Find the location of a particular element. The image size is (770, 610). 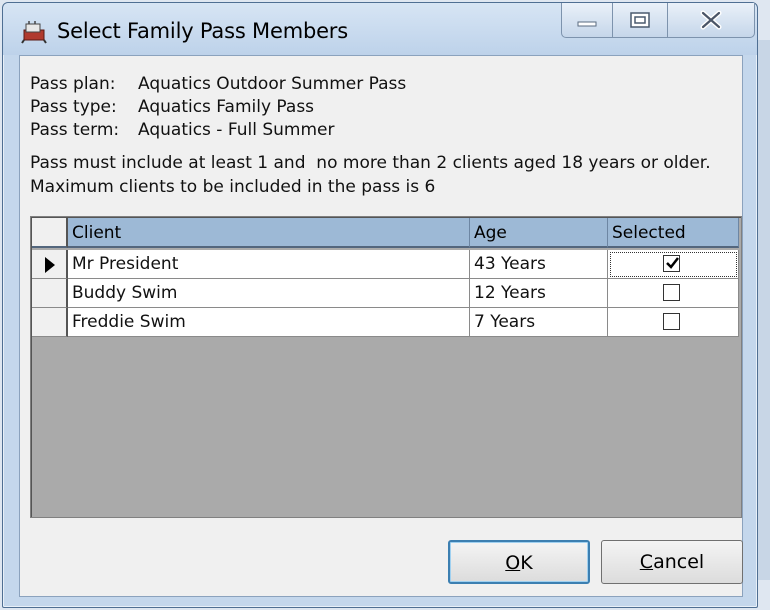

column-header-age: Age is located at coordinates (539, 233).